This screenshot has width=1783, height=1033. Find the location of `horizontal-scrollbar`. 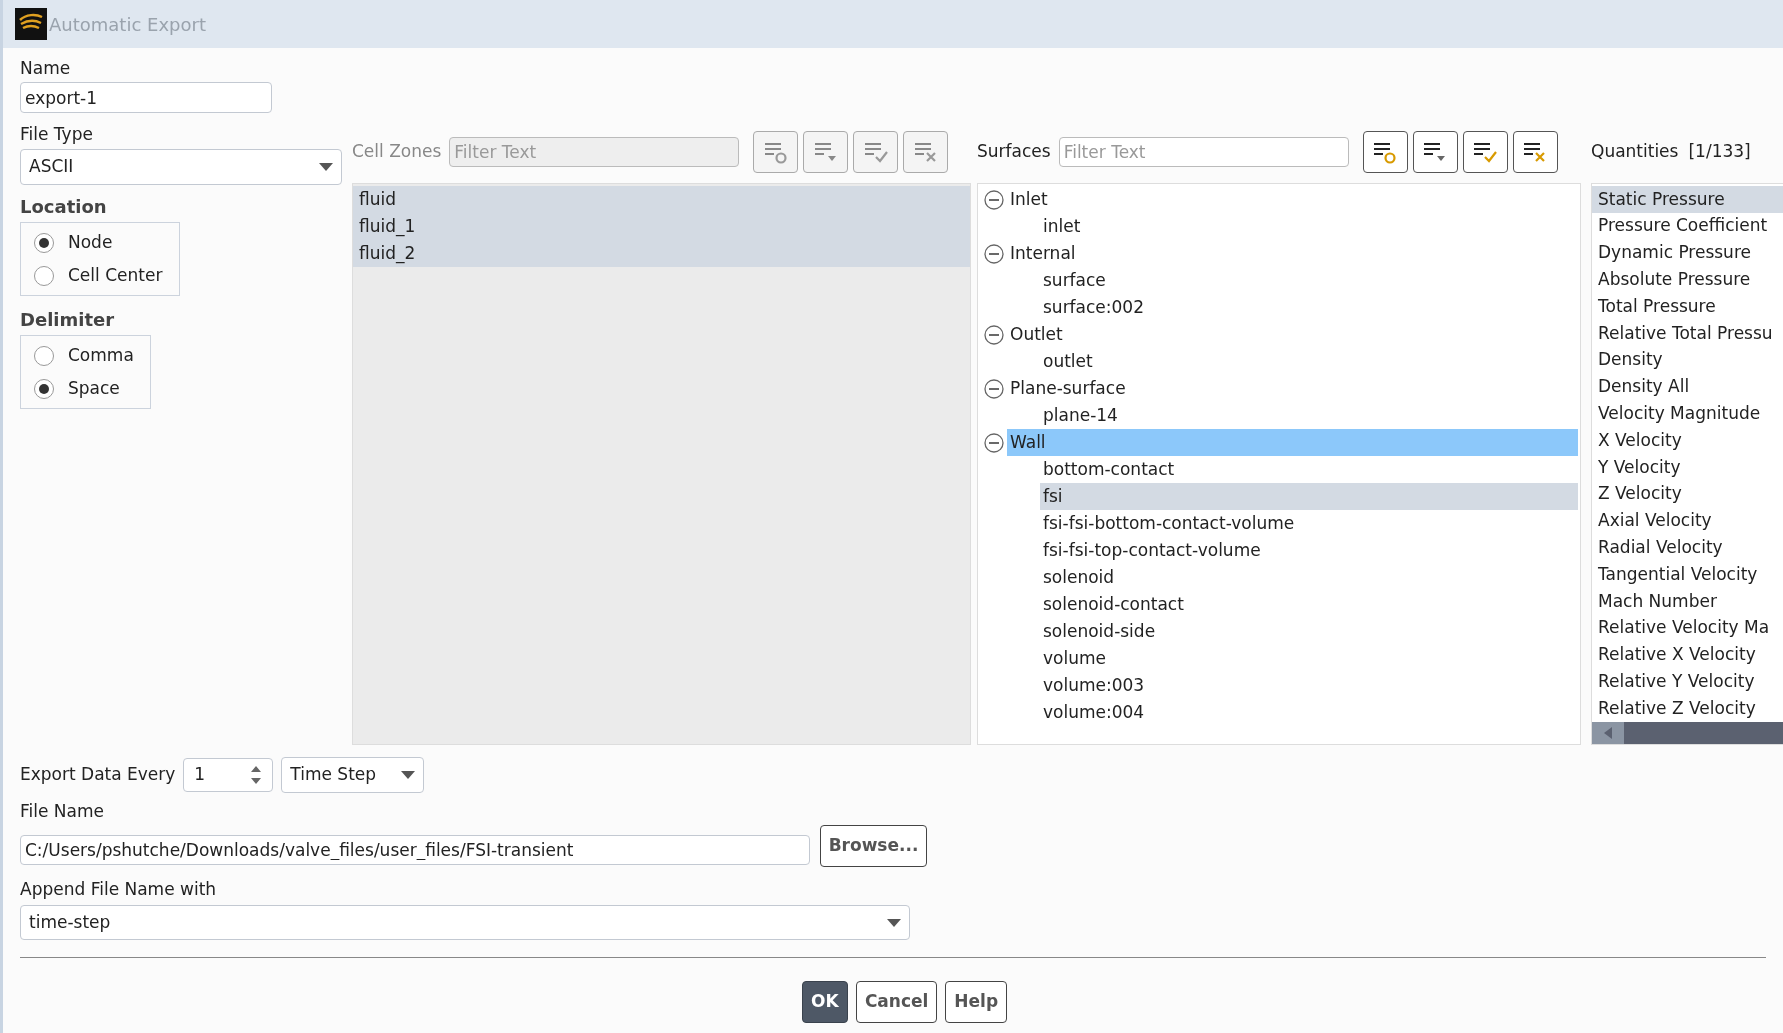

horizontal-scrollbar is located at coordinates (1687, 733).